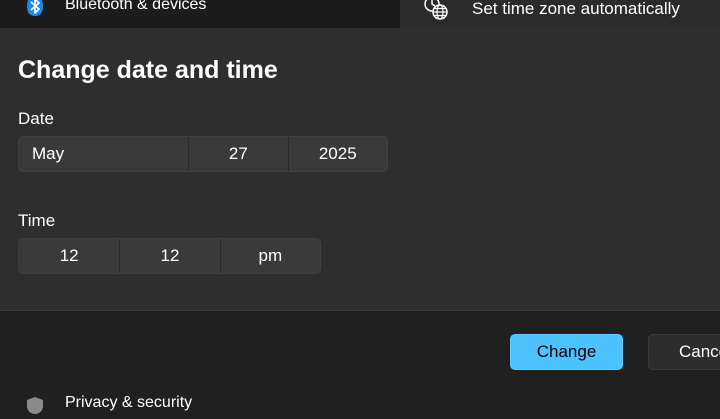 Image resolution: width=720 pixels, height=419 pixels. Describe the element at coordinates (148, 70) in the screenshot. I see `dialog-title: Change date and time` at that location.